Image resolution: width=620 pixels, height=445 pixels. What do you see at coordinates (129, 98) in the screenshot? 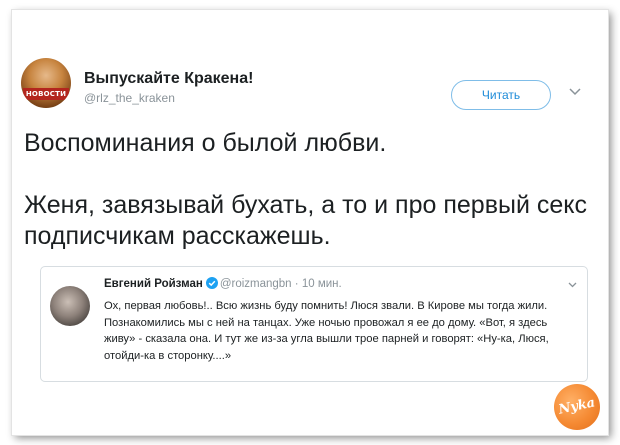
I see `user-handle: @rlz_the_kraken` at bounding box center [129, 98].